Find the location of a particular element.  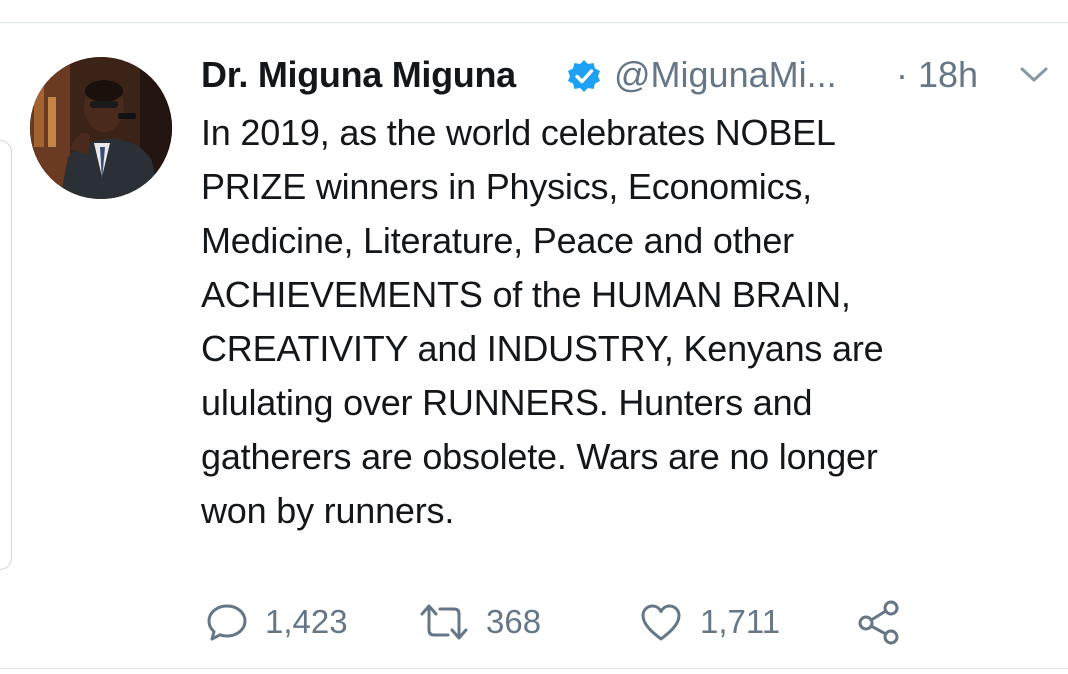

reply-button: 1,423 is located at coordinates (276, 622).